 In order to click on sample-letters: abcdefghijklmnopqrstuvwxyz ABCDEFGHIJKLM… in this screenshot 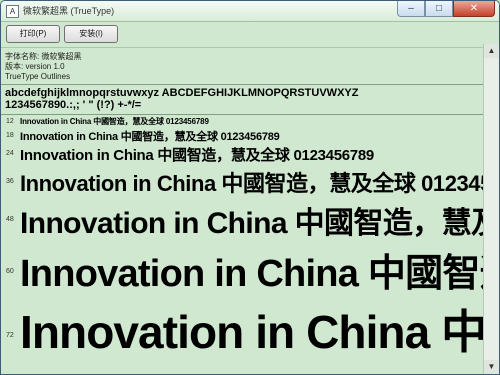, I will do `click(182, 93)`.